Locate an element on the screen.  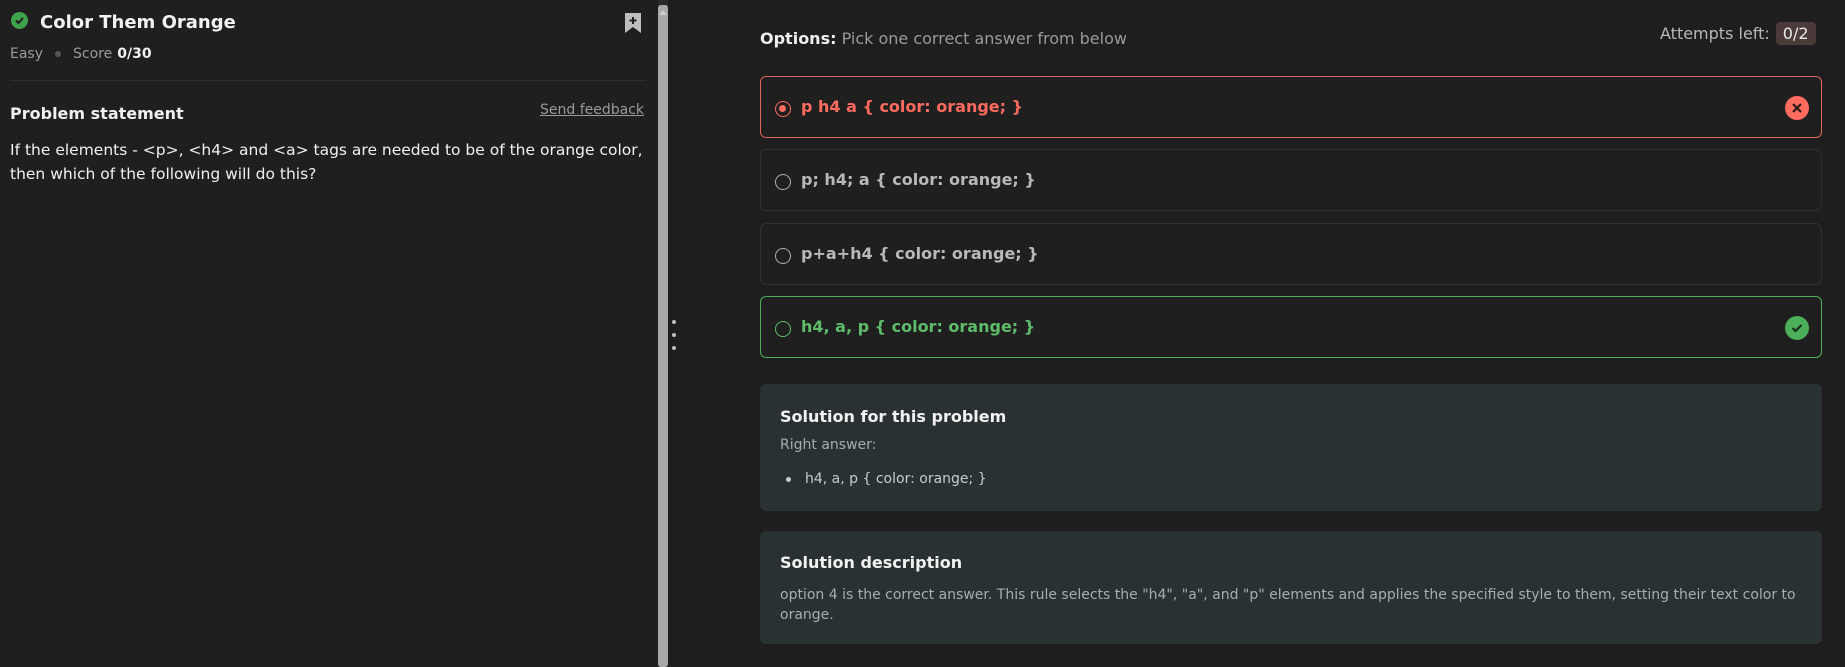
option-label: p h4 a { color: orange; } is located at coordinates (912, 106).